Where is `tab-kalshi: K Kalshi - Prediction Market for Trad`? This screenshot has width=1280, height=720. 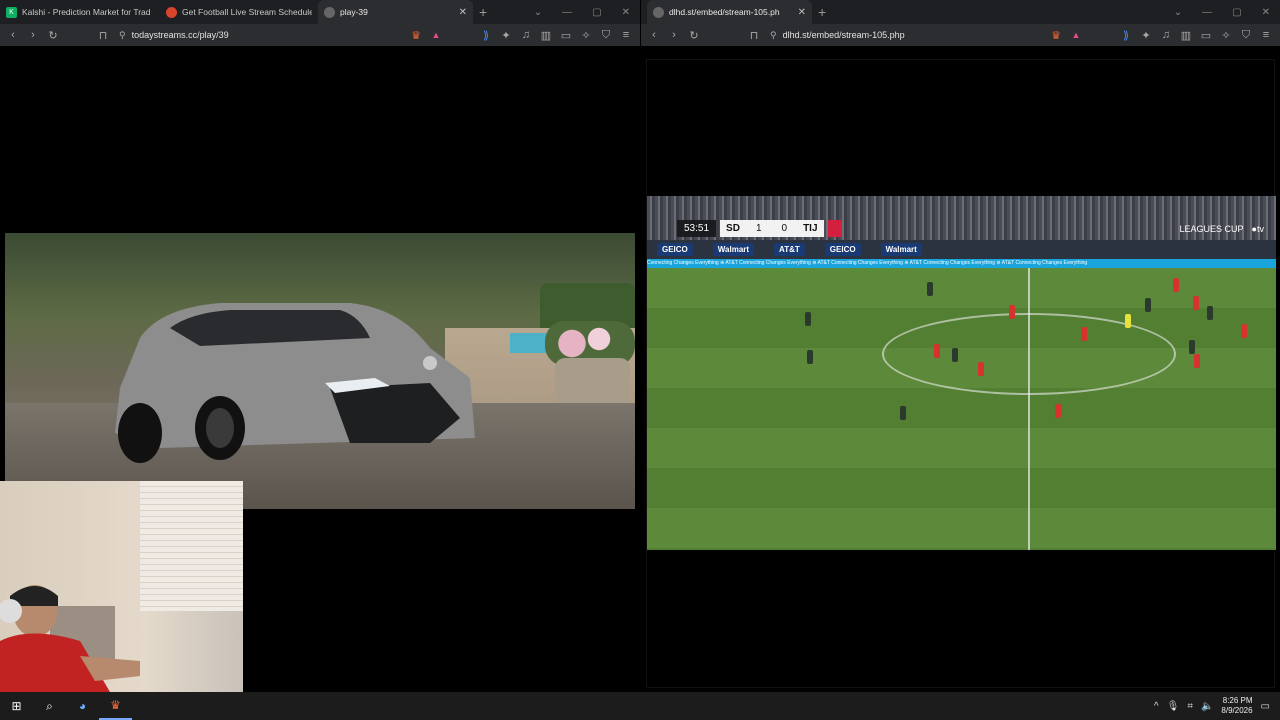 tab-kalshi: K Kalshi - Prediction Market for Trad is located at coordinates (80, 12).